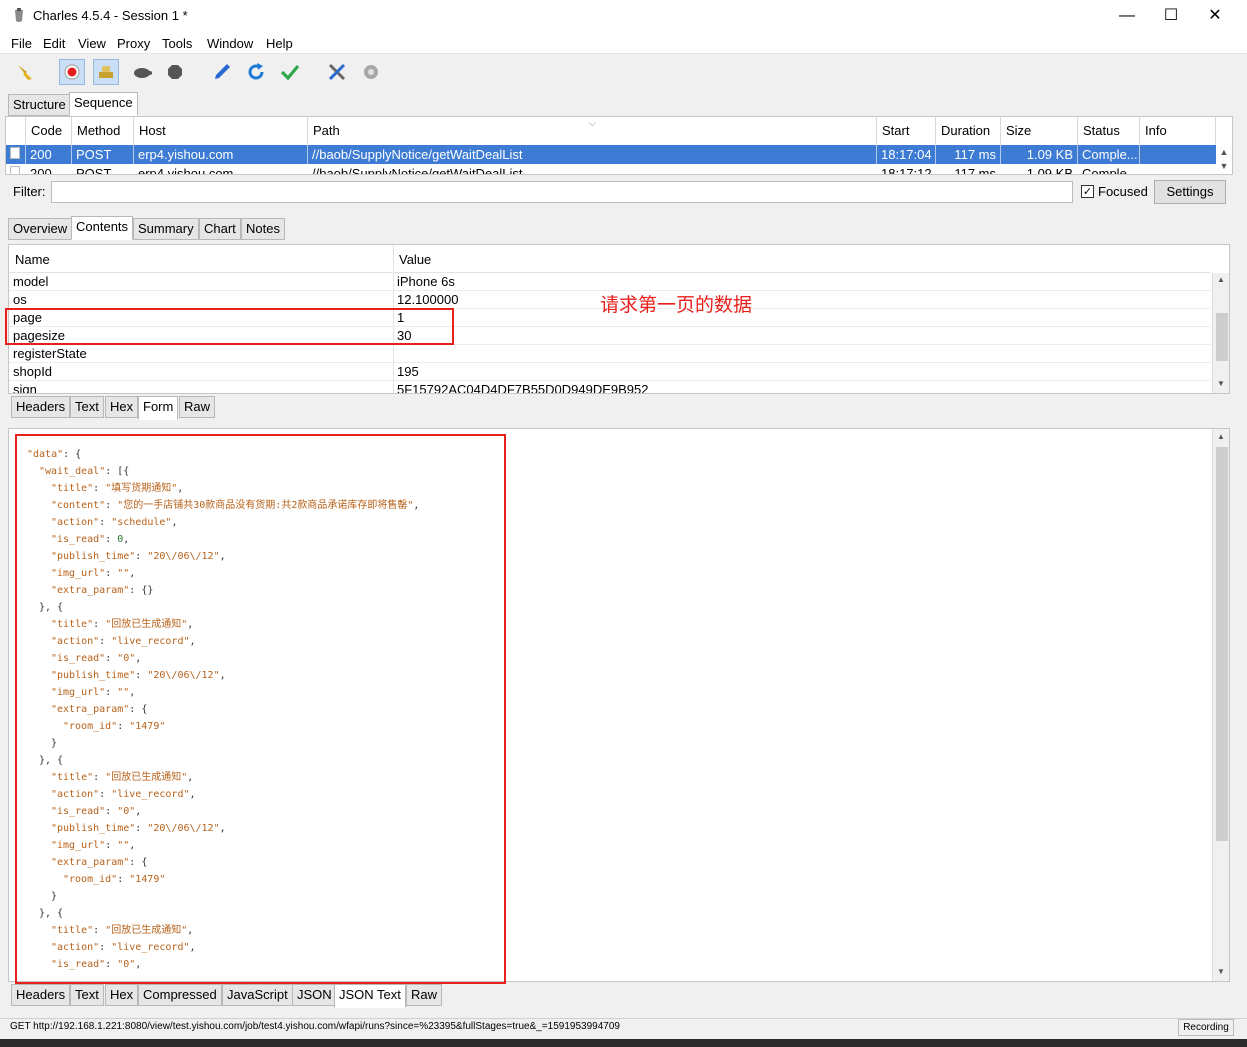 This screenshot has width=1247, height=1047. Describe the element at coordinates (54, 43) in the screenshot. I see `menu-edit: Edit` at that location.